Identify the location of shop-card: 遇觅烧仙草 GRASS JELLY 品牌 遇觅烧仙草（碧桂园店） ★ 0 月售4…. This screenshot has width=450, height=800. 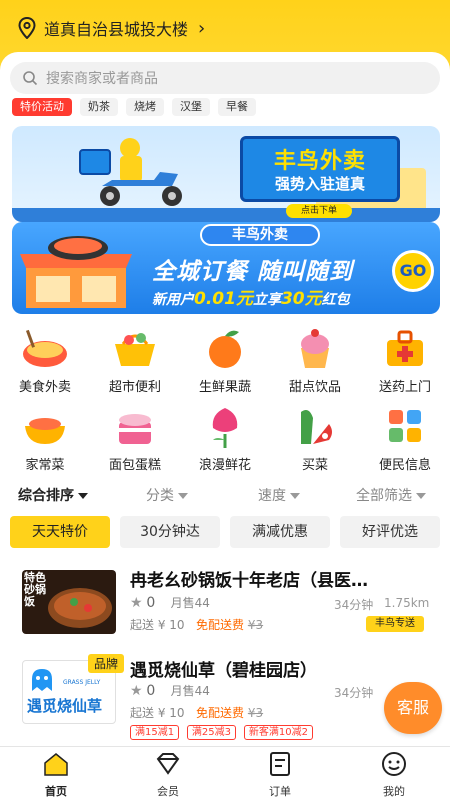
(225, 698).